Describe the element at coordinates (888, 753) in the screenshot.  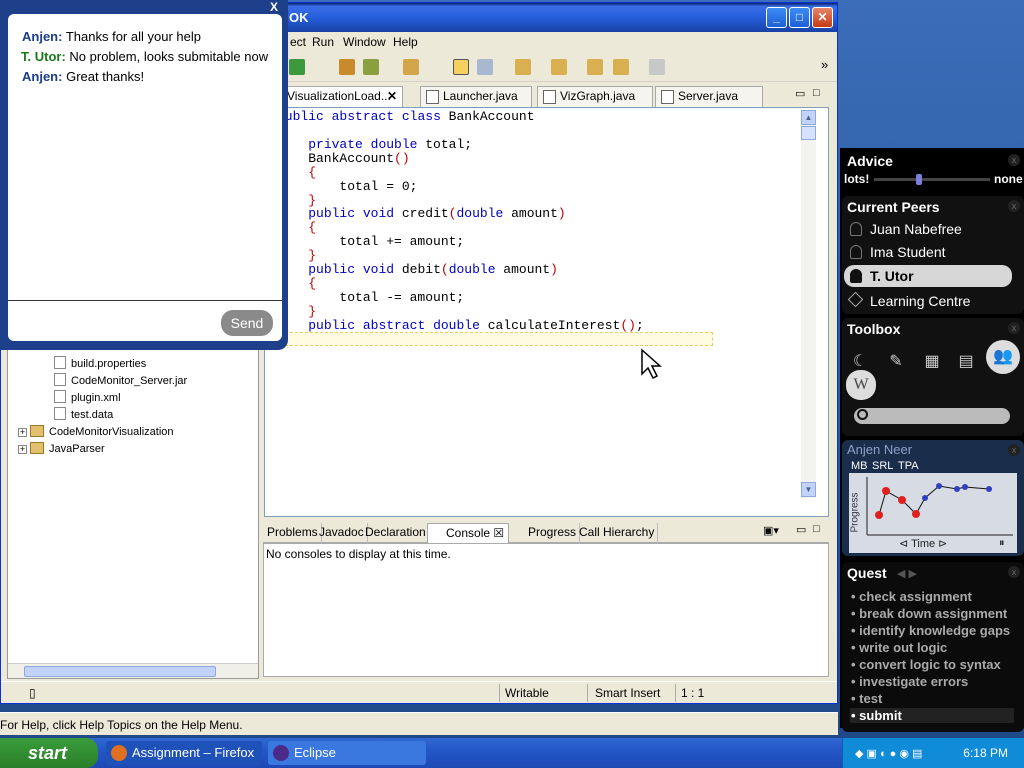
I see `tray-icons: ◆ ▣ ◐ ● ◉ ▤` at that location.